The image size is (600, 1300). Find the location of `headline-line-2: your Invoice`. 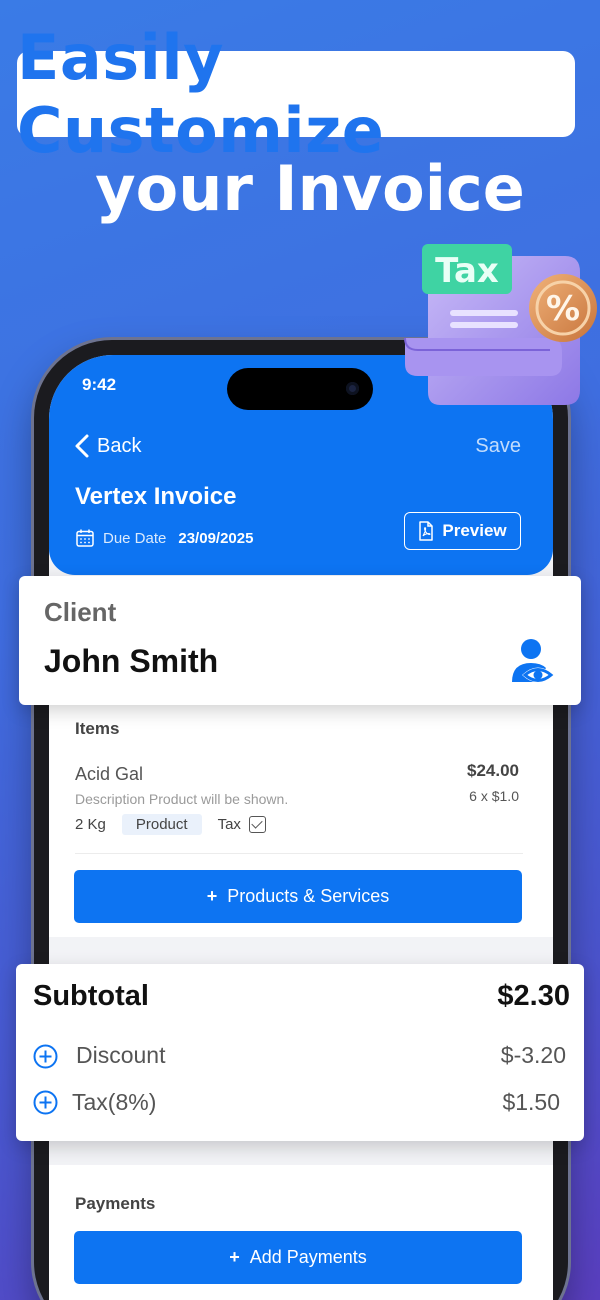

headline-line-2: your Invoice is located at coordinates (310, 188).